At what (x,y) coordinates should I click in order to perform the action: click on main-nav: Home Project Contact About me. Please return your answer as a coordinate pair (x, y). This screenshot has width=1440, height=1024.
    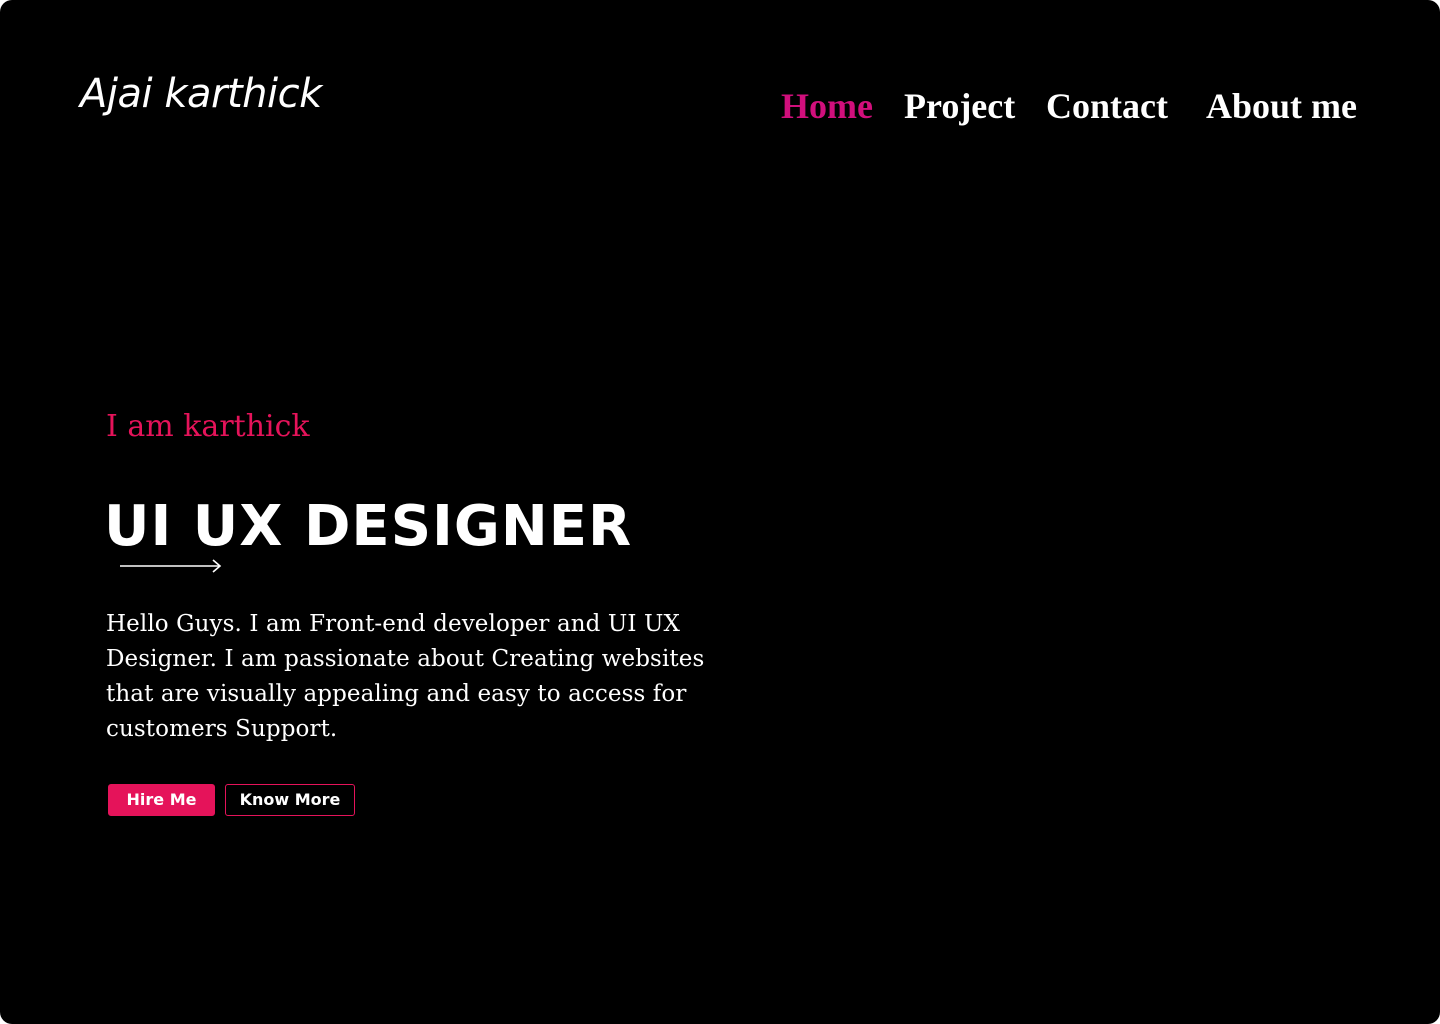
    Looking at the image, I should click on (1070, 106).